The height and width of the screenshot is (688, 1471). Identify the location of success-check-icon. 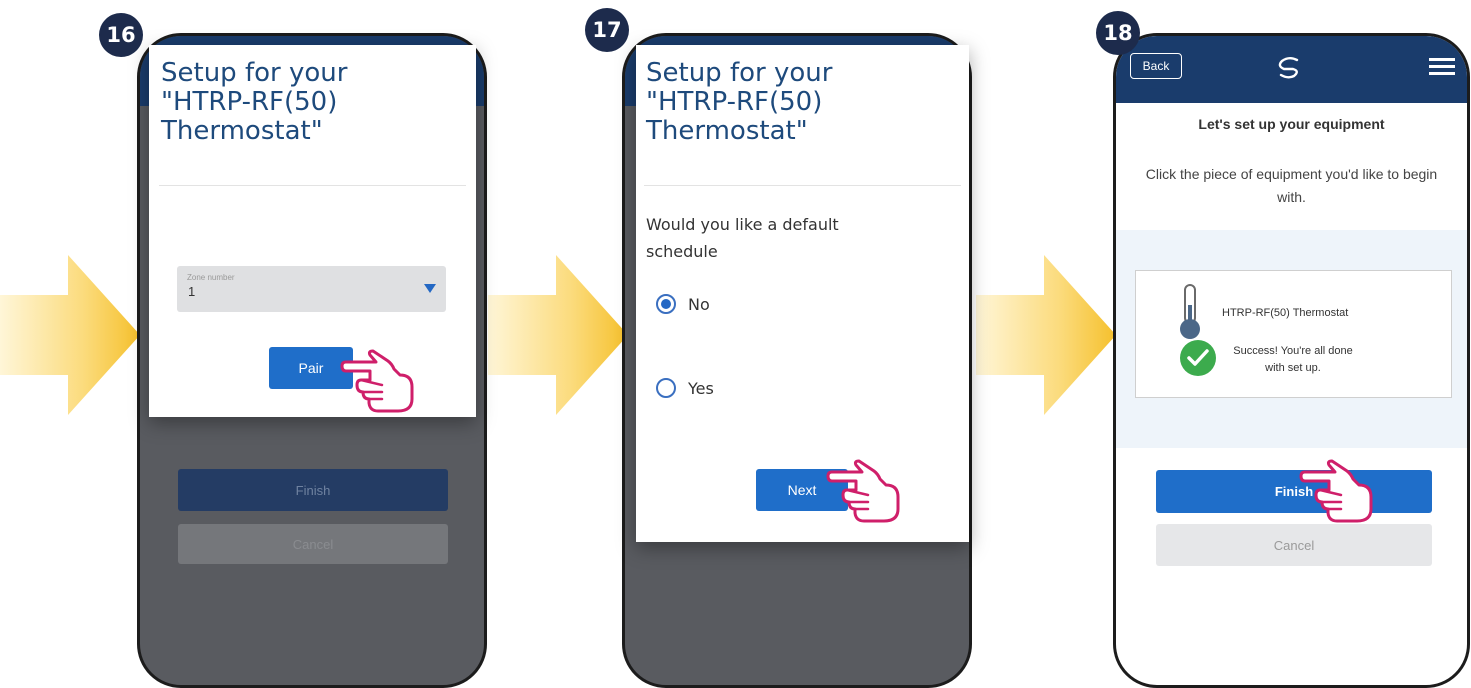
(1198, 358).